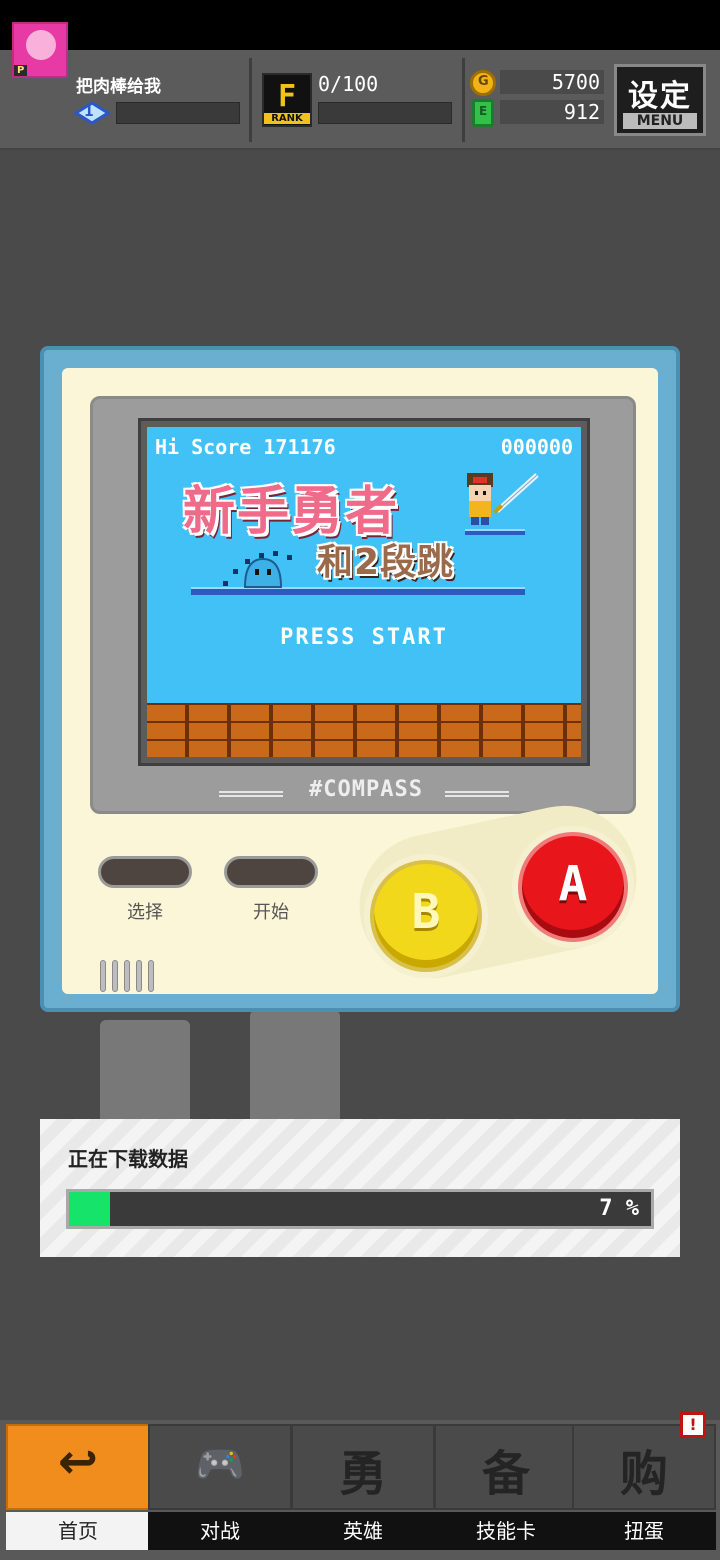 Image resolution: width=720 pixels, height=1560 pixels. Describe the element at coordinates (552, 82) in the screenshot. I see `coin-value: 5700` at that location.